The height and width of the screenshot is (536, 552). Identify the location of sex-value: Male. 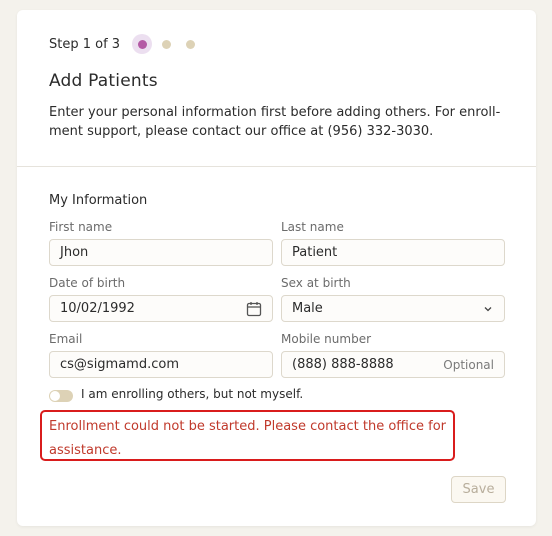
(307, 308).